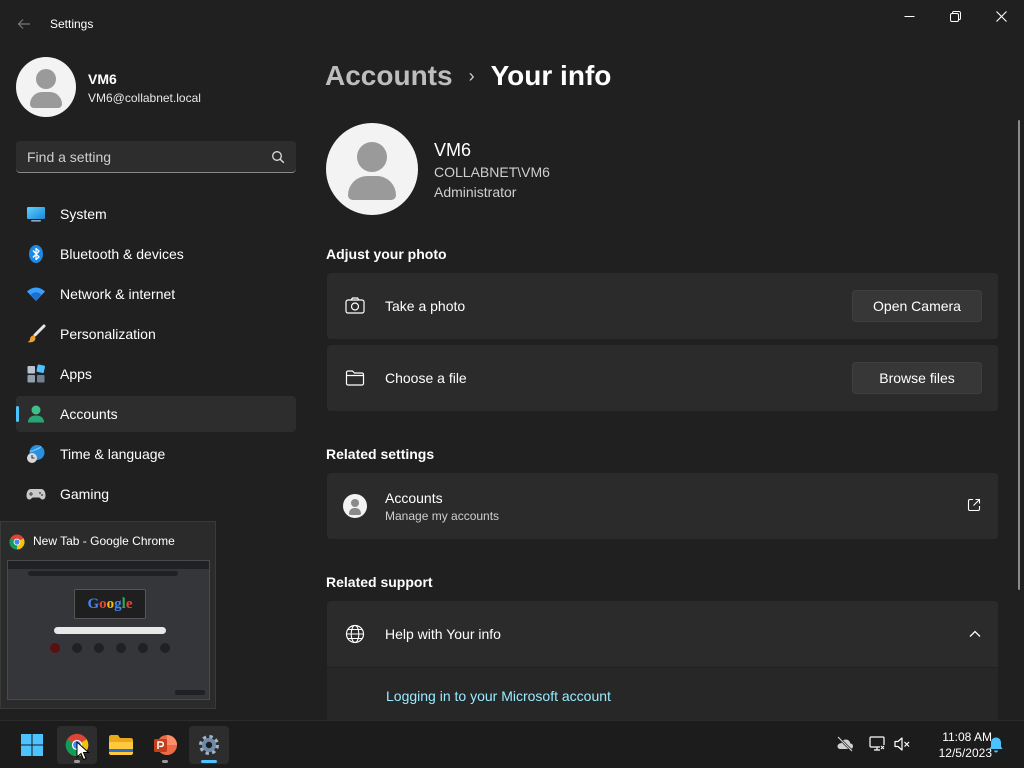  I want to click on close-icon, so click(1001, 16).